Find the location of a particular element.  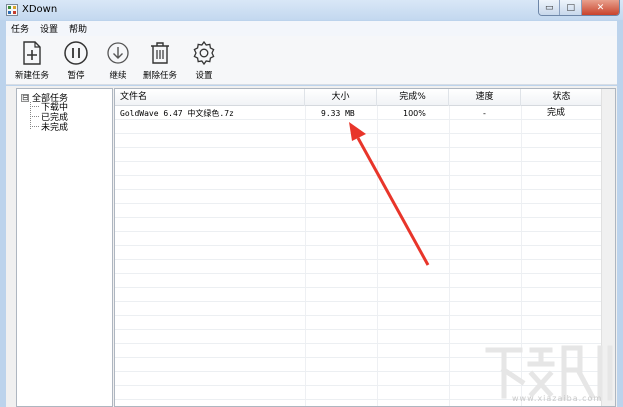

column-status: 状态 is located at coordinates (562, 97).